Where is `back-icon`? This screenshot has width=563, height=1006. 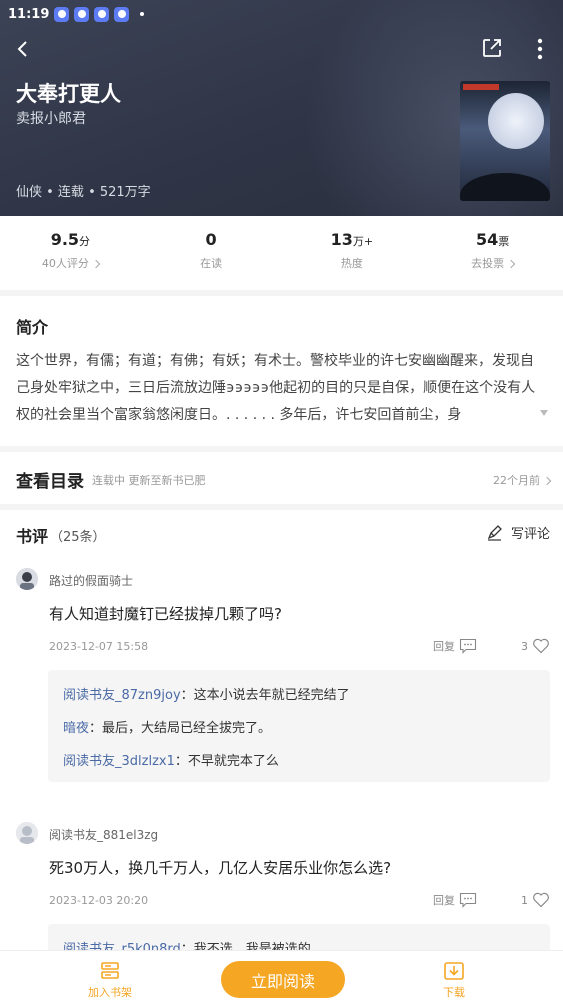 back-icon is located at coordinates (22, 49).